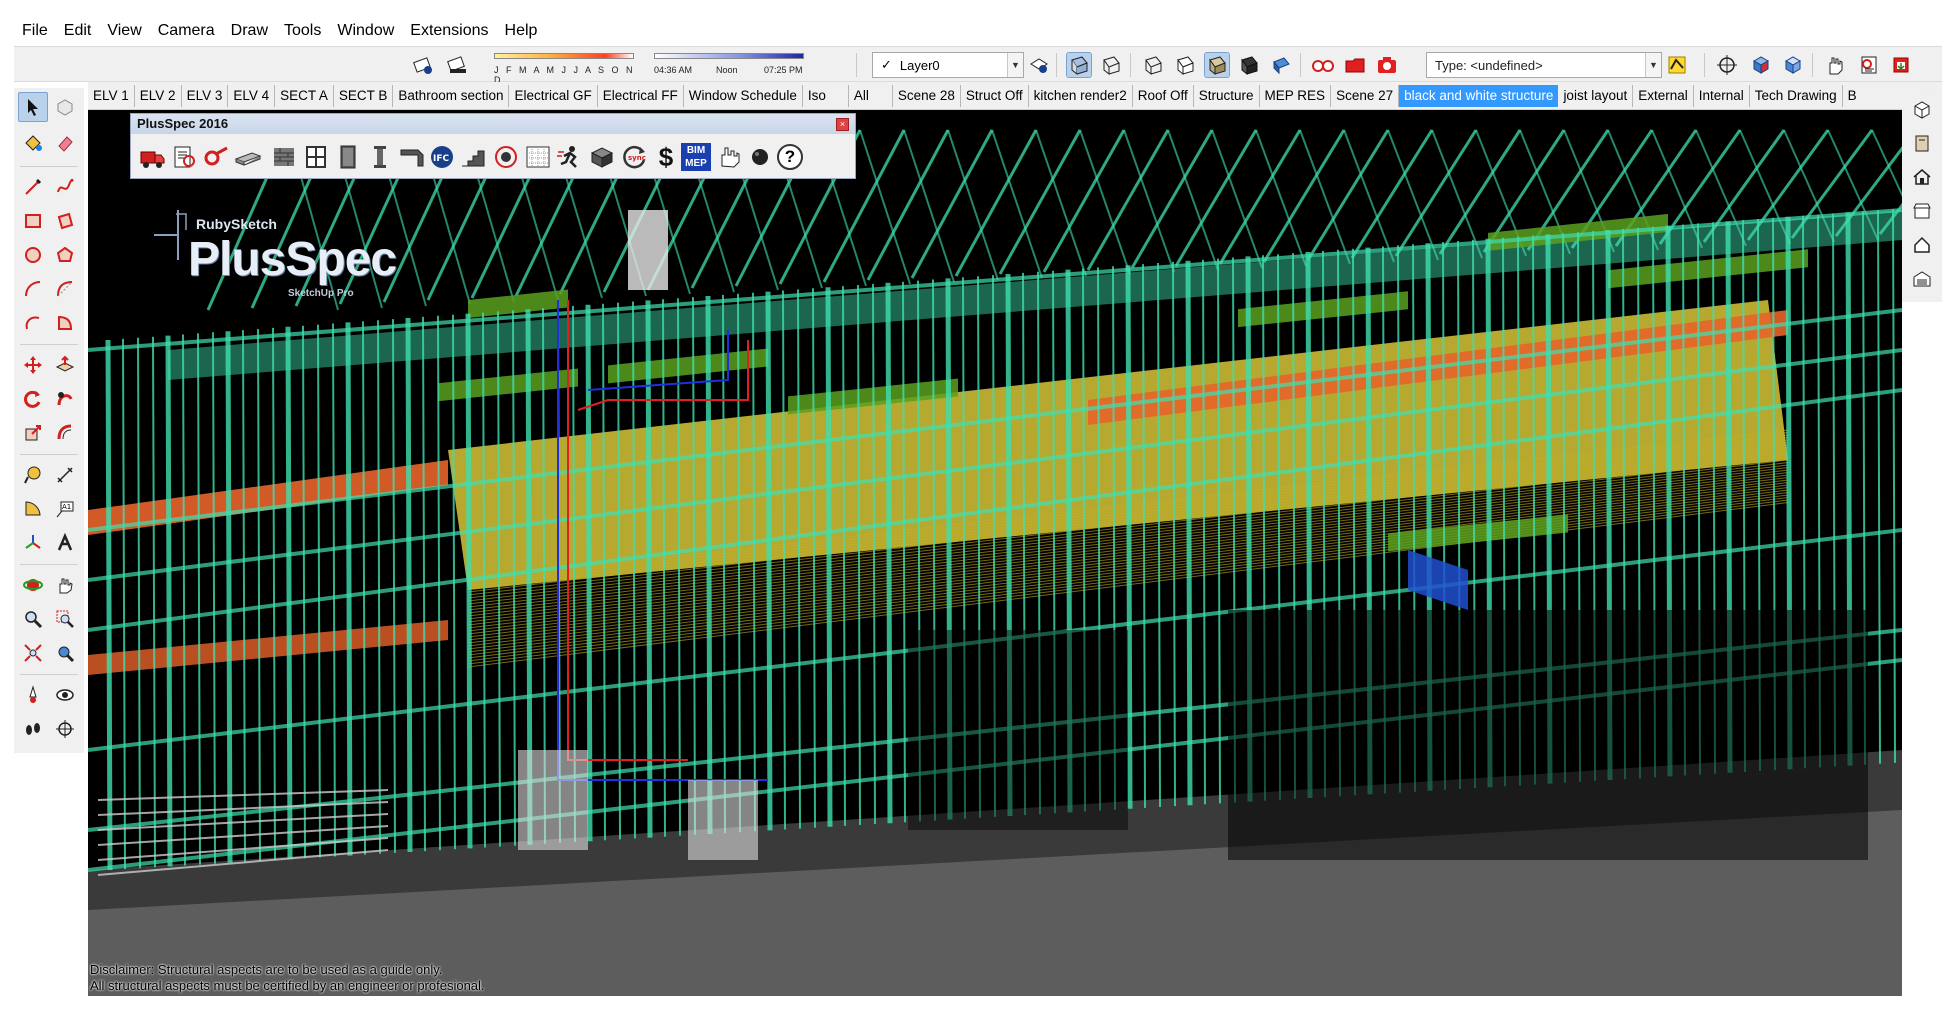  What do you see at coordinates (442, 157) in the screenshot?
I see `ifc-icon: IFC` at bounding box center [442, 157].